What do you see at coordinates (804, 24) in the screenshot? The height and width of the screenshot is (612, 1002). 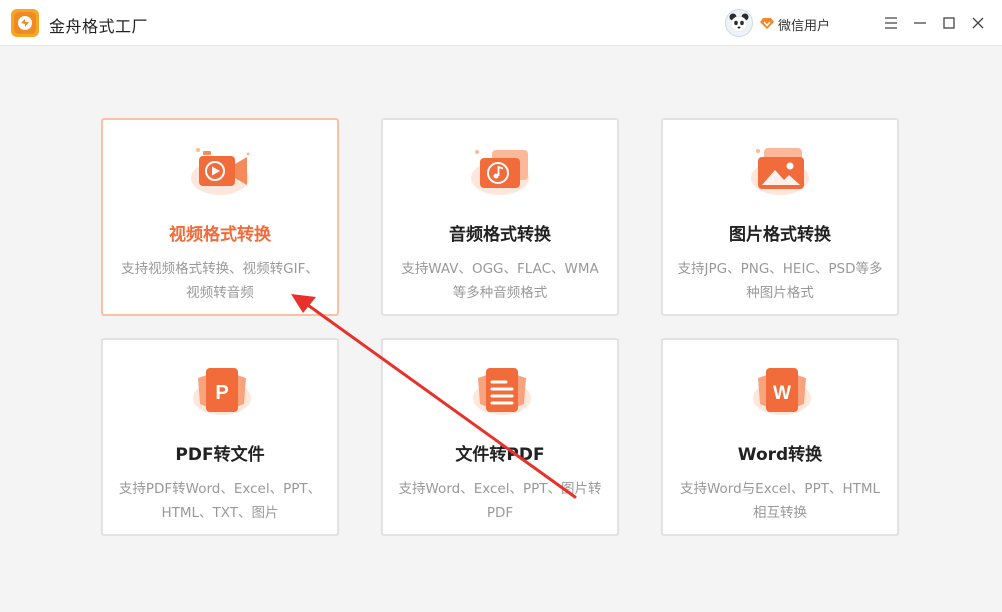 I see `user-name: 微信用户` at bounding box center [804, 24].